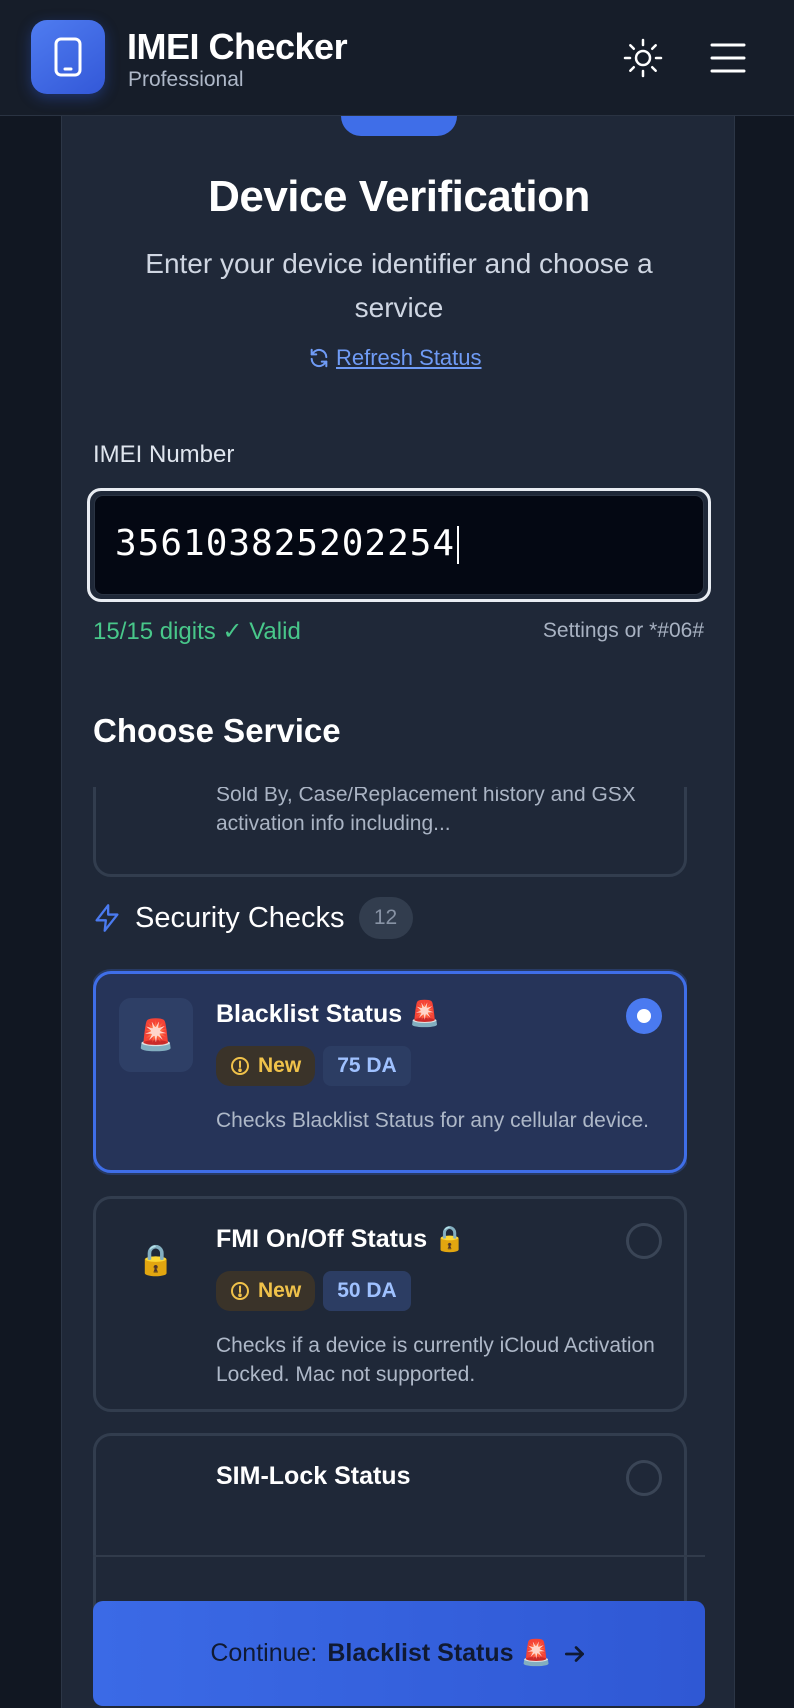 This screenshot has height=1708, width=794. What do you see at coordinates (399, 196) in the screenshot?
I see `page-title: Device Verification` at bounding box center [399, 196].